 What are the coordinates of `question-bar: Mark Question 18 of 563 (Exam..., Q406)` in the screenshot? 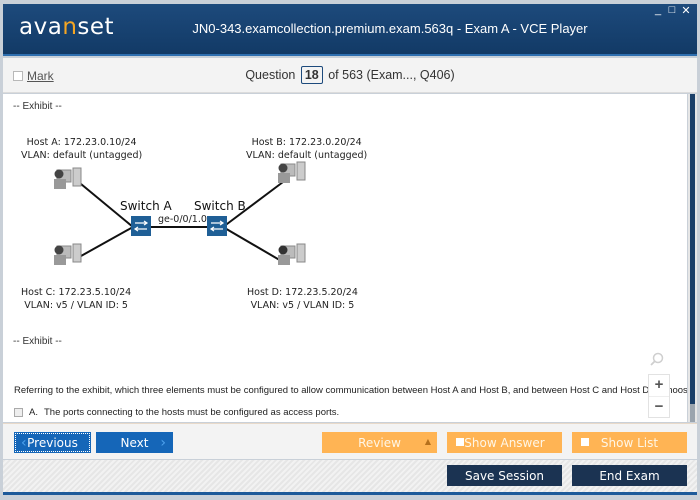 It's located at (350, 75).